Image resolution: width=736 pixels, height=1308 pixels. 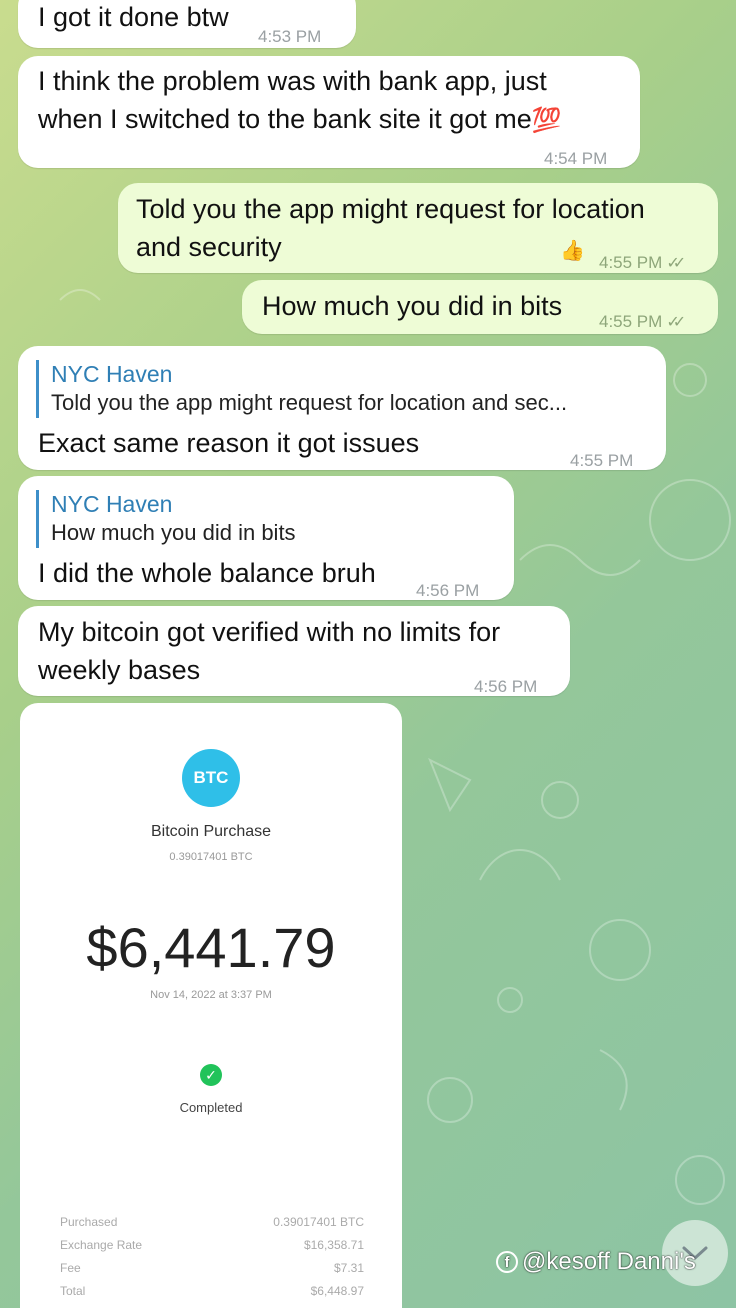 What do you see at coordinates (507, 1262) in the screenshot?
I see `facebook-icon: f` at bounding box center [507, 1262].